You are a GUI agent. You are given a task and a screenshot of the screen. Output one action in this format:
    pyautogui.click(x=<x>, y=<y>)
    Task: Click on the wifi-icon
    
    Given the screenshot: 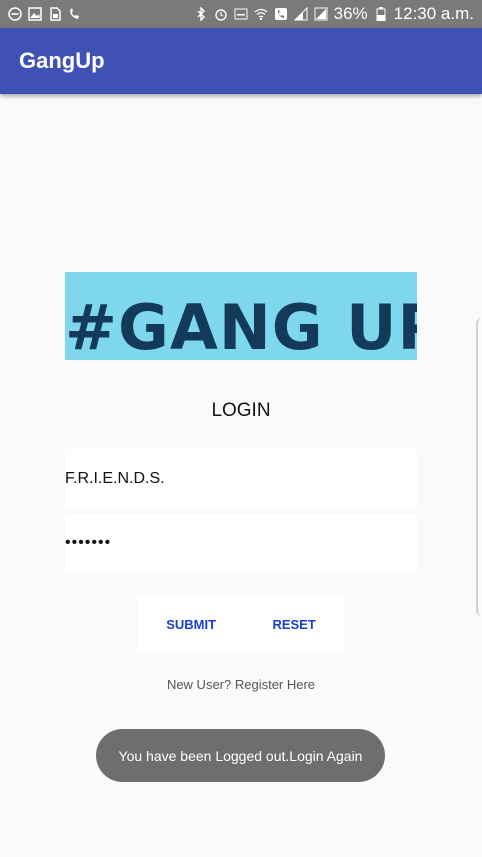 What is the action you would take?
    pyautogui.click(x=261, y=14)
    